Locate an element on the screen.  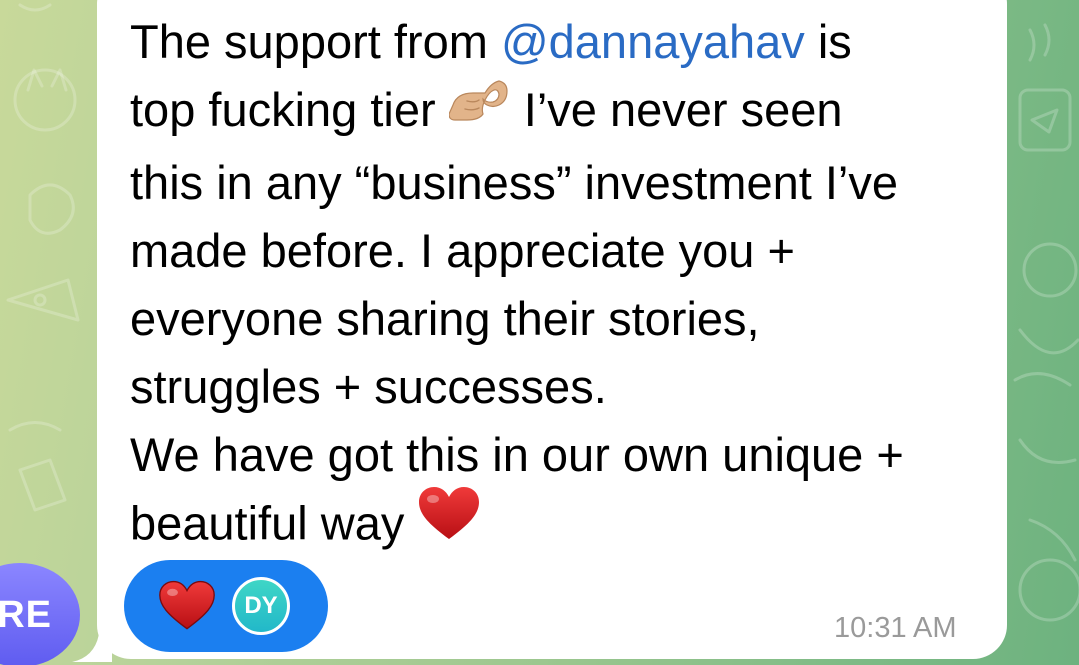
message-line: We have got this in our own unique + is located at coordinates (517, 454).